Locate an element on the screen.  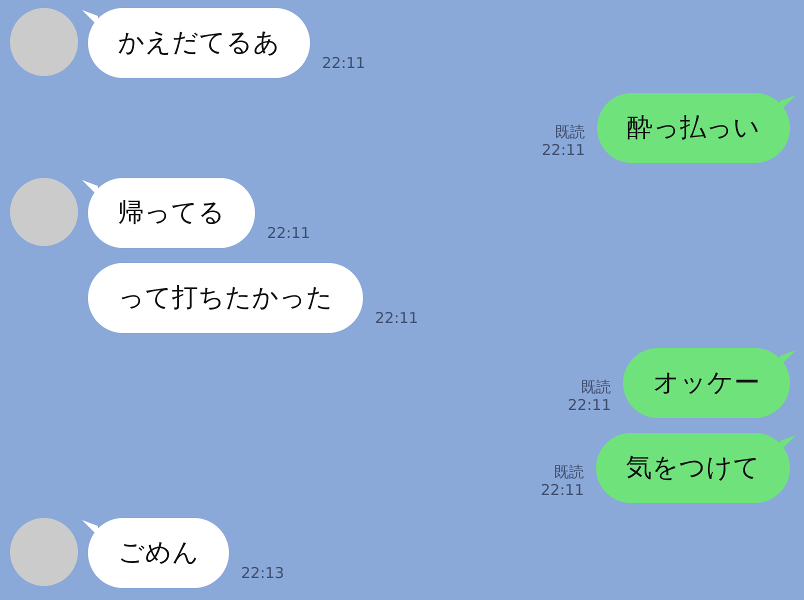
message-time: 22:13 is located at coordinates (262, 573).